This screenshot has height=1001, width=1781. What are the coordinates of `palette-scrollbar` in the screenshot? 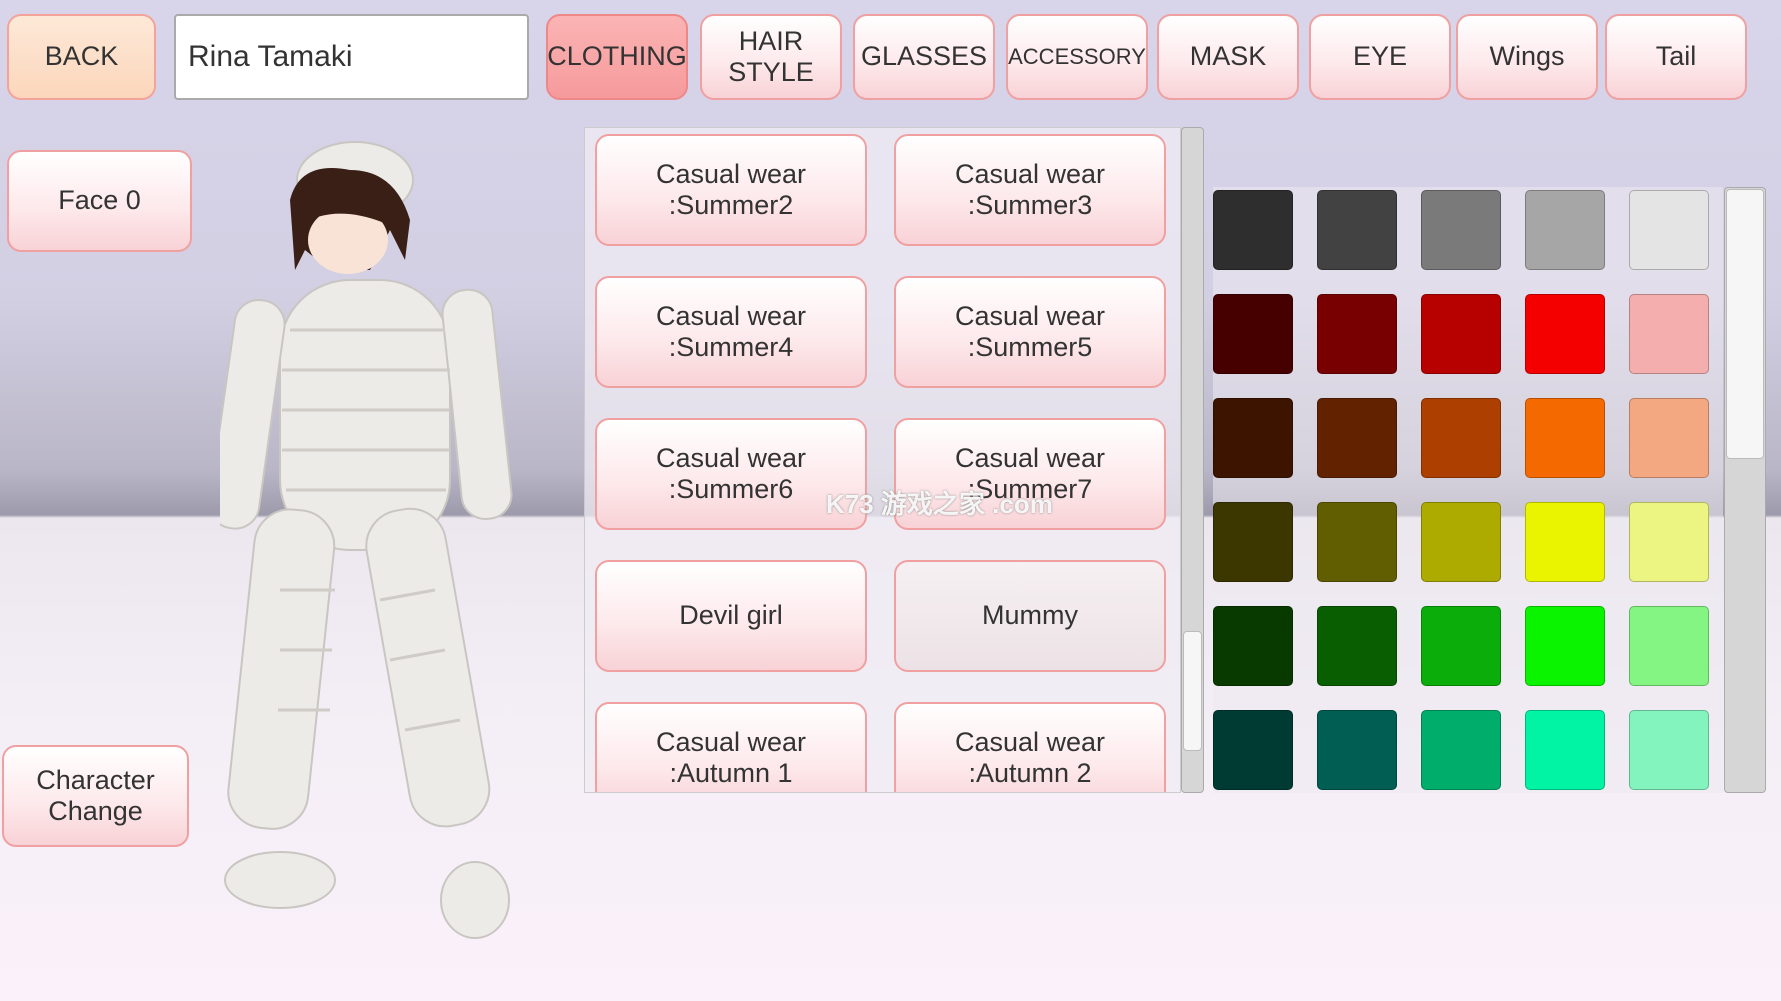 It's located at (1745, 490).